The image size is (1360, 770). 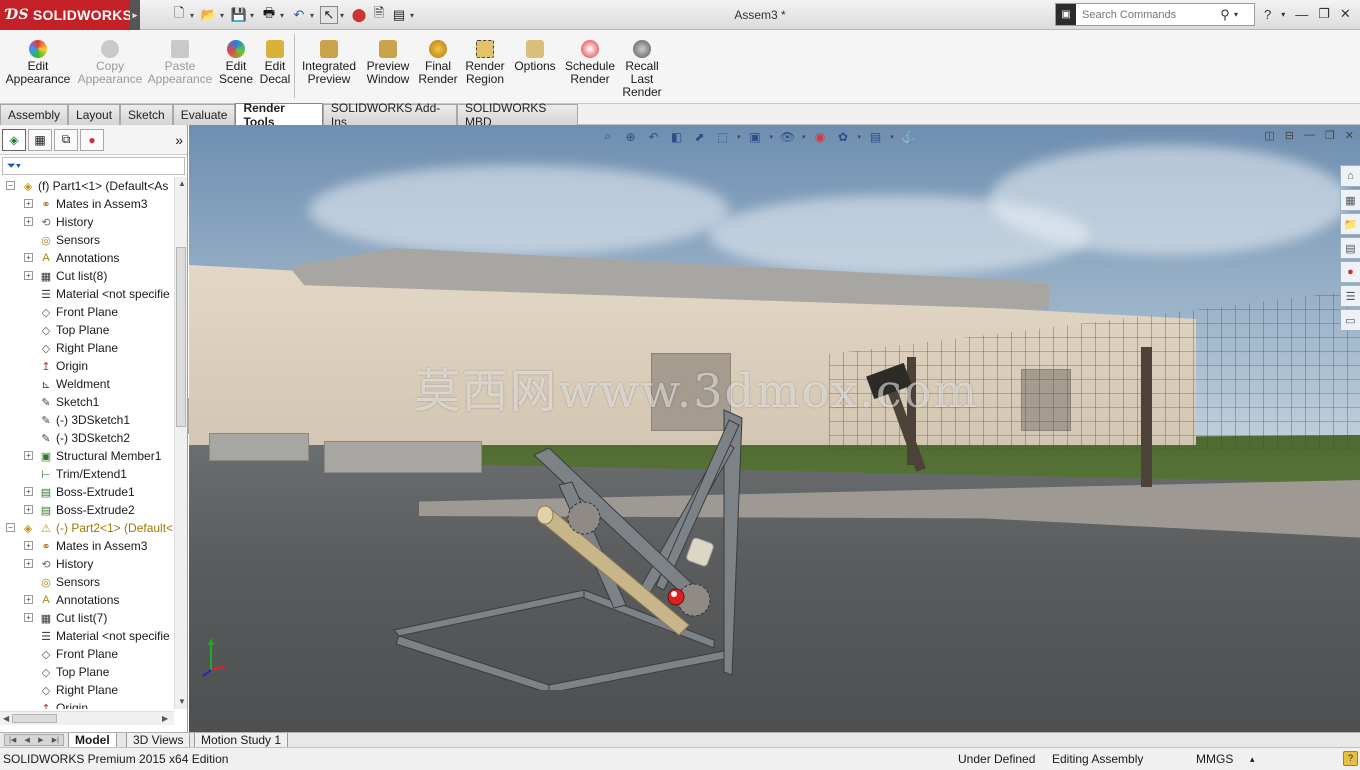 I want to click on restore-icon: ❐, so click(x=1324, y=14).